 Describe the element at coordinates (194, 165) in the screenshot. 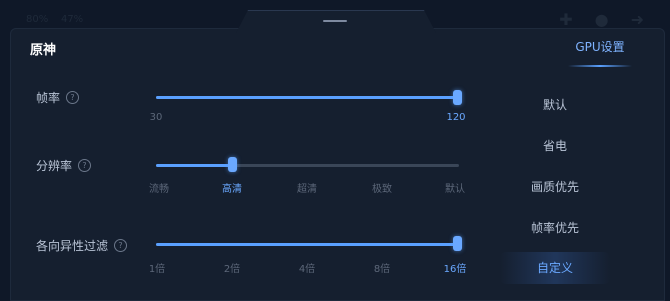

I see `resolution-fill` at that location.